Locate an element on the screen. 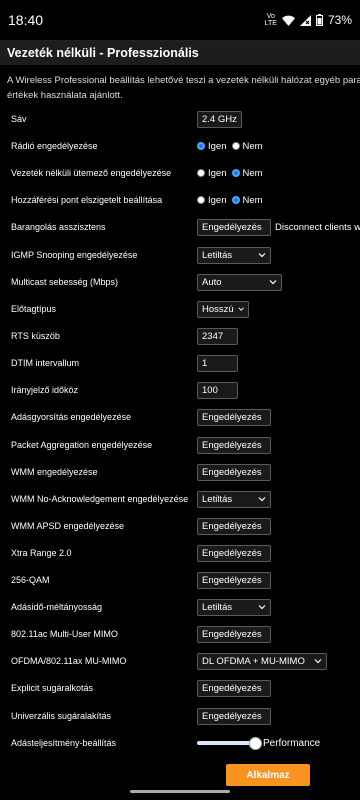 Image resolution: width=360 pixels, height=800 pixels. setting-input: 1 is located at coordinates (217, 363).